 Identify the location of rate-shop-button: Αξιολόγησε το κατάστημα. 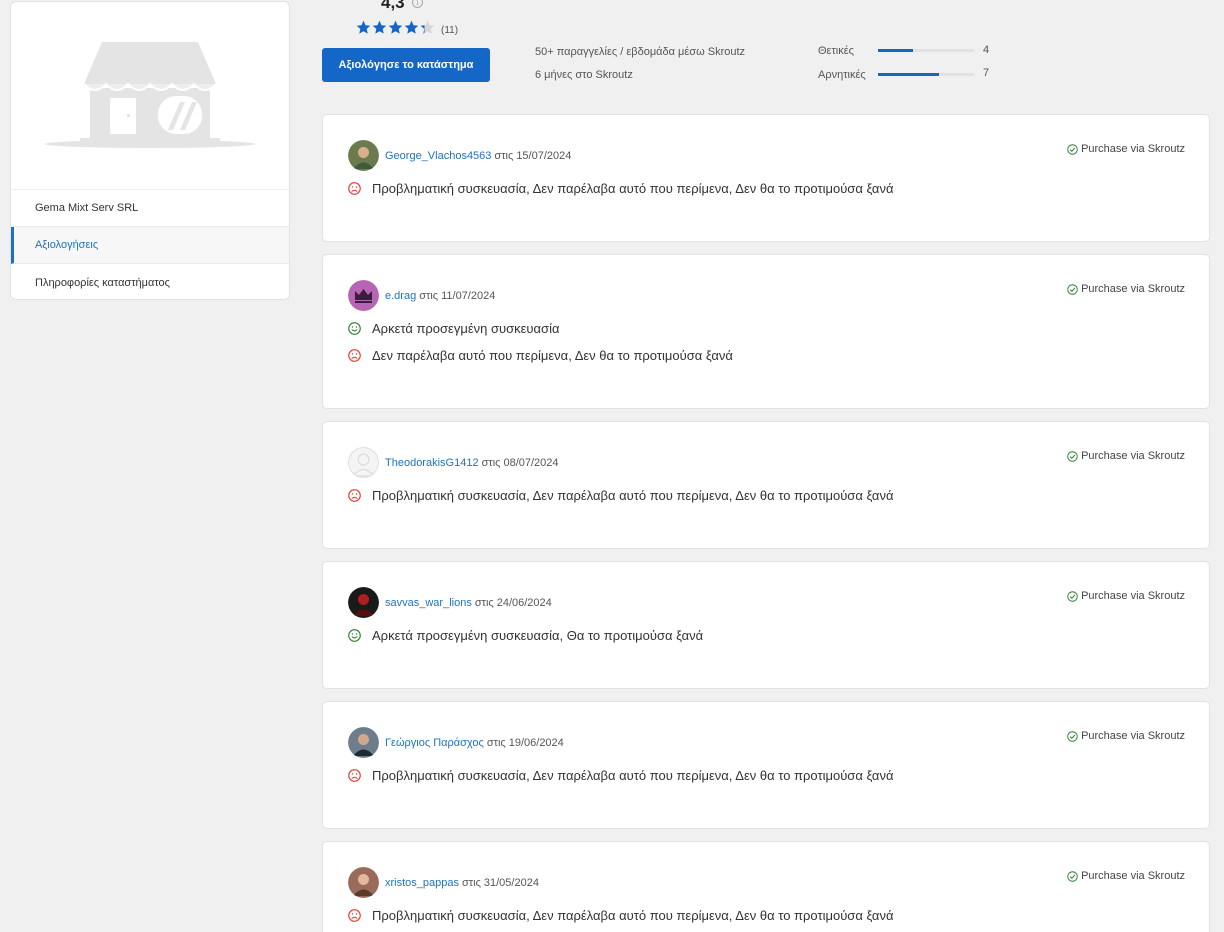
(406, 65).